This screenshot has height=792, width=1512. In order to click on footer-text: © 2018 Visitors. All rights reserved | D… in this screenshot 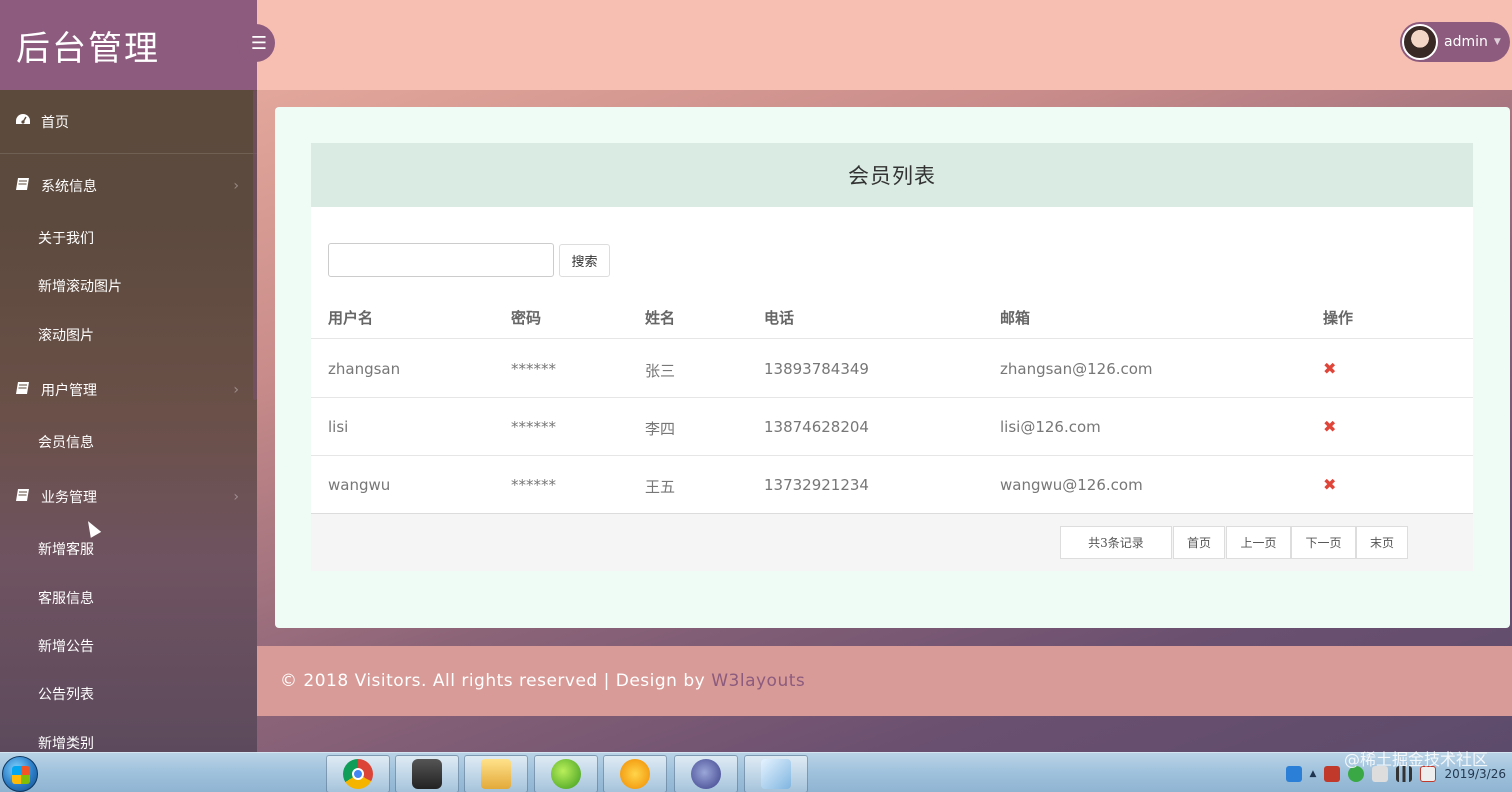, I will do `click(493, 681)`.